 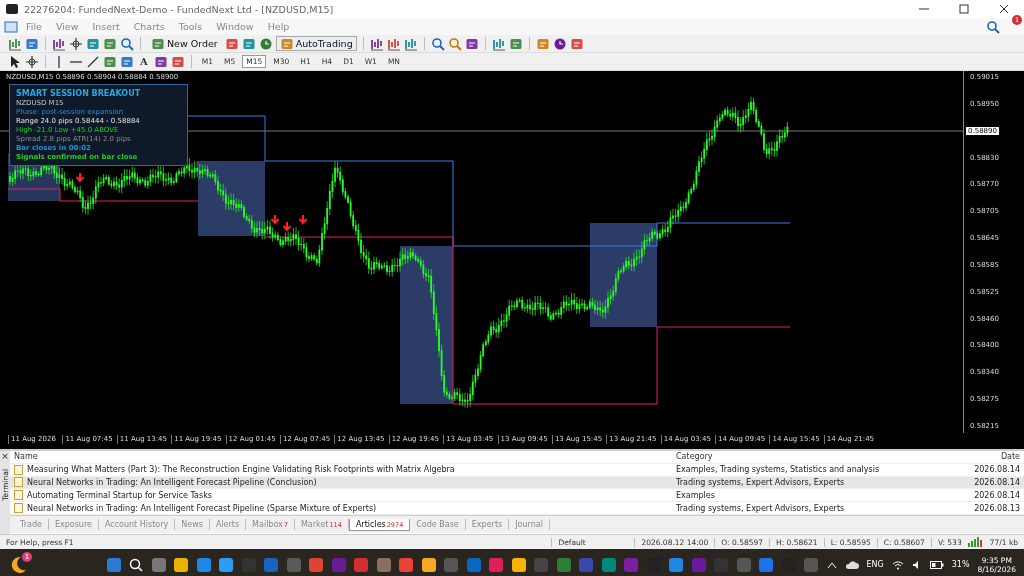 What do you see at coordinates (695, 495) in the screenshot?
I see `table-cell-text: Examples` at bounding box center [695, 495].